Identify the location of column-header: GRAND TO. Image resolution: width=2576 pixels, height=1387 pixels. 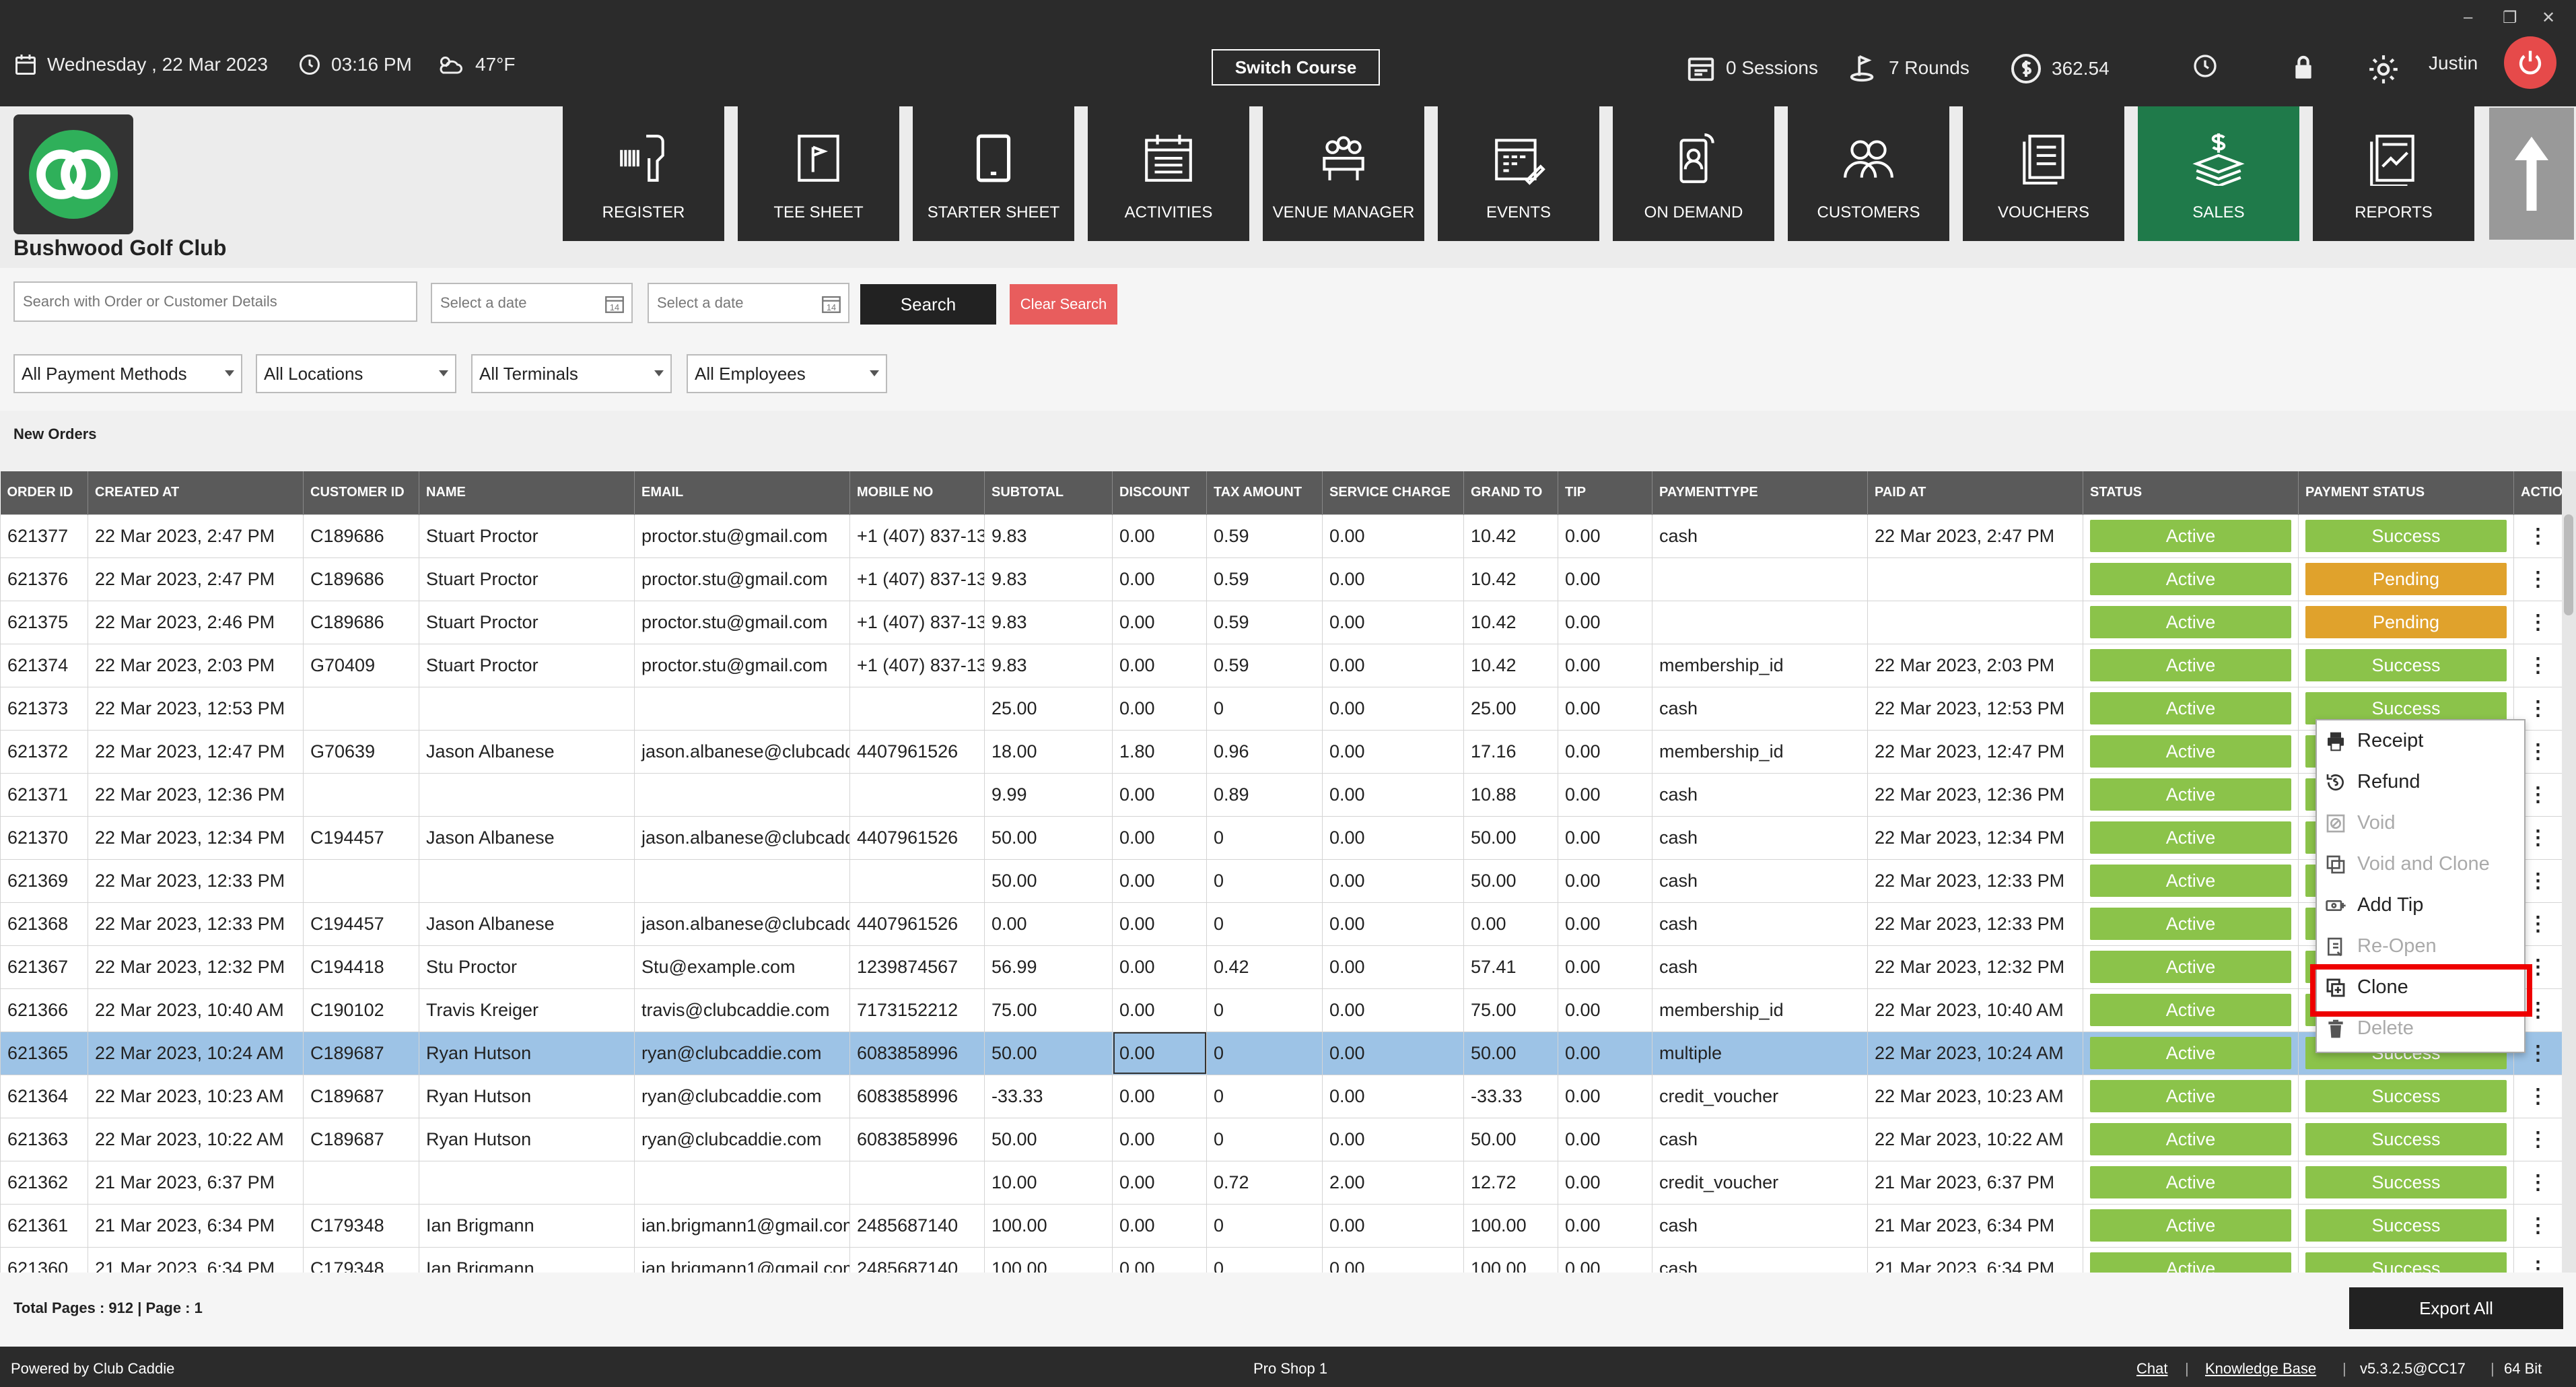
(1510, 492).